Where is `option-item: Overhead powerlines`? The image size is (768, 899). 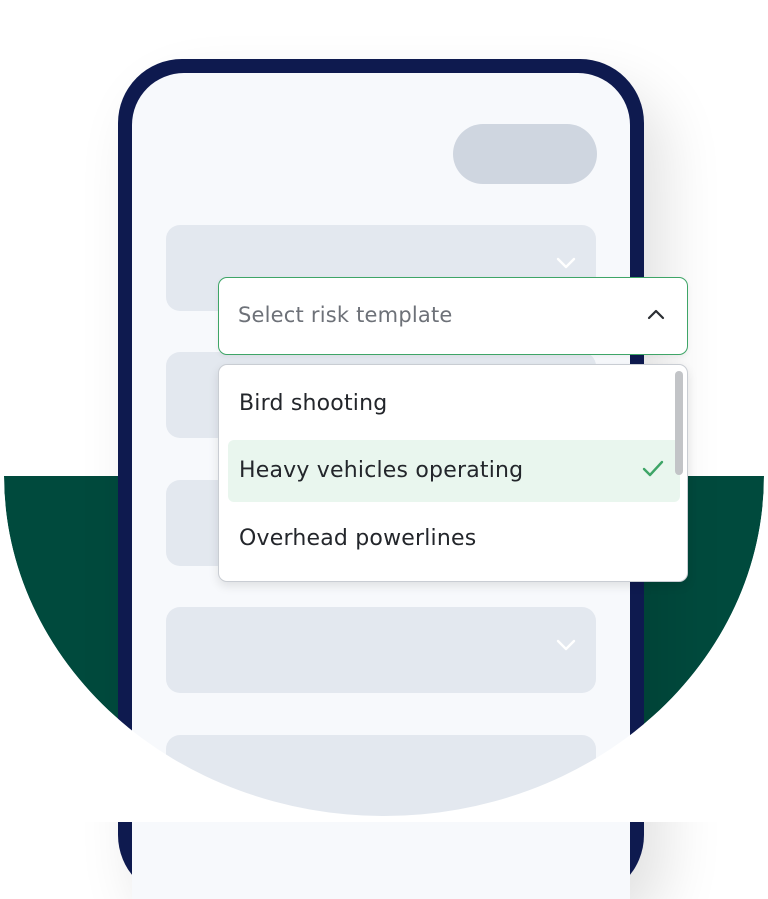 option-item: Overhead powerlines is located at coordinates (454, 539).